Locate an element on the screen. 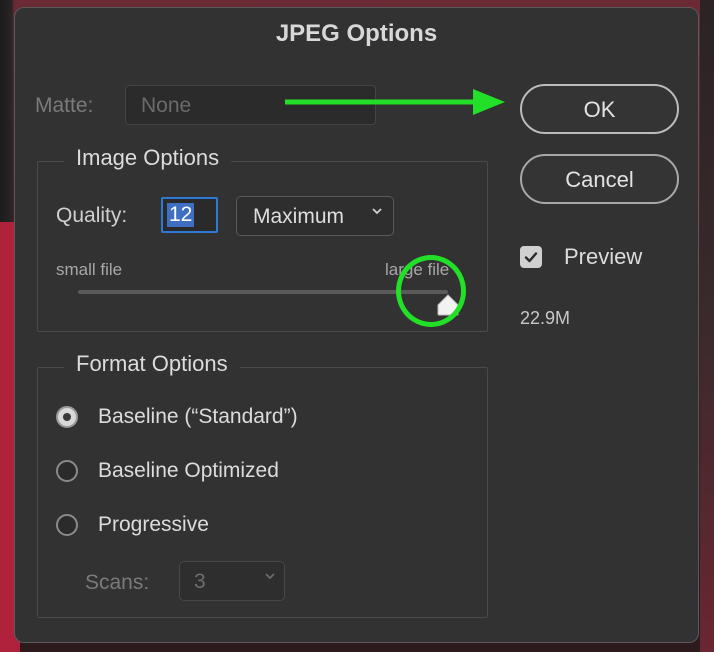 Image resolution: width=714 pixels, height=652 pixels. image-options-legend: Image Options is located at coordinates (148, 158).